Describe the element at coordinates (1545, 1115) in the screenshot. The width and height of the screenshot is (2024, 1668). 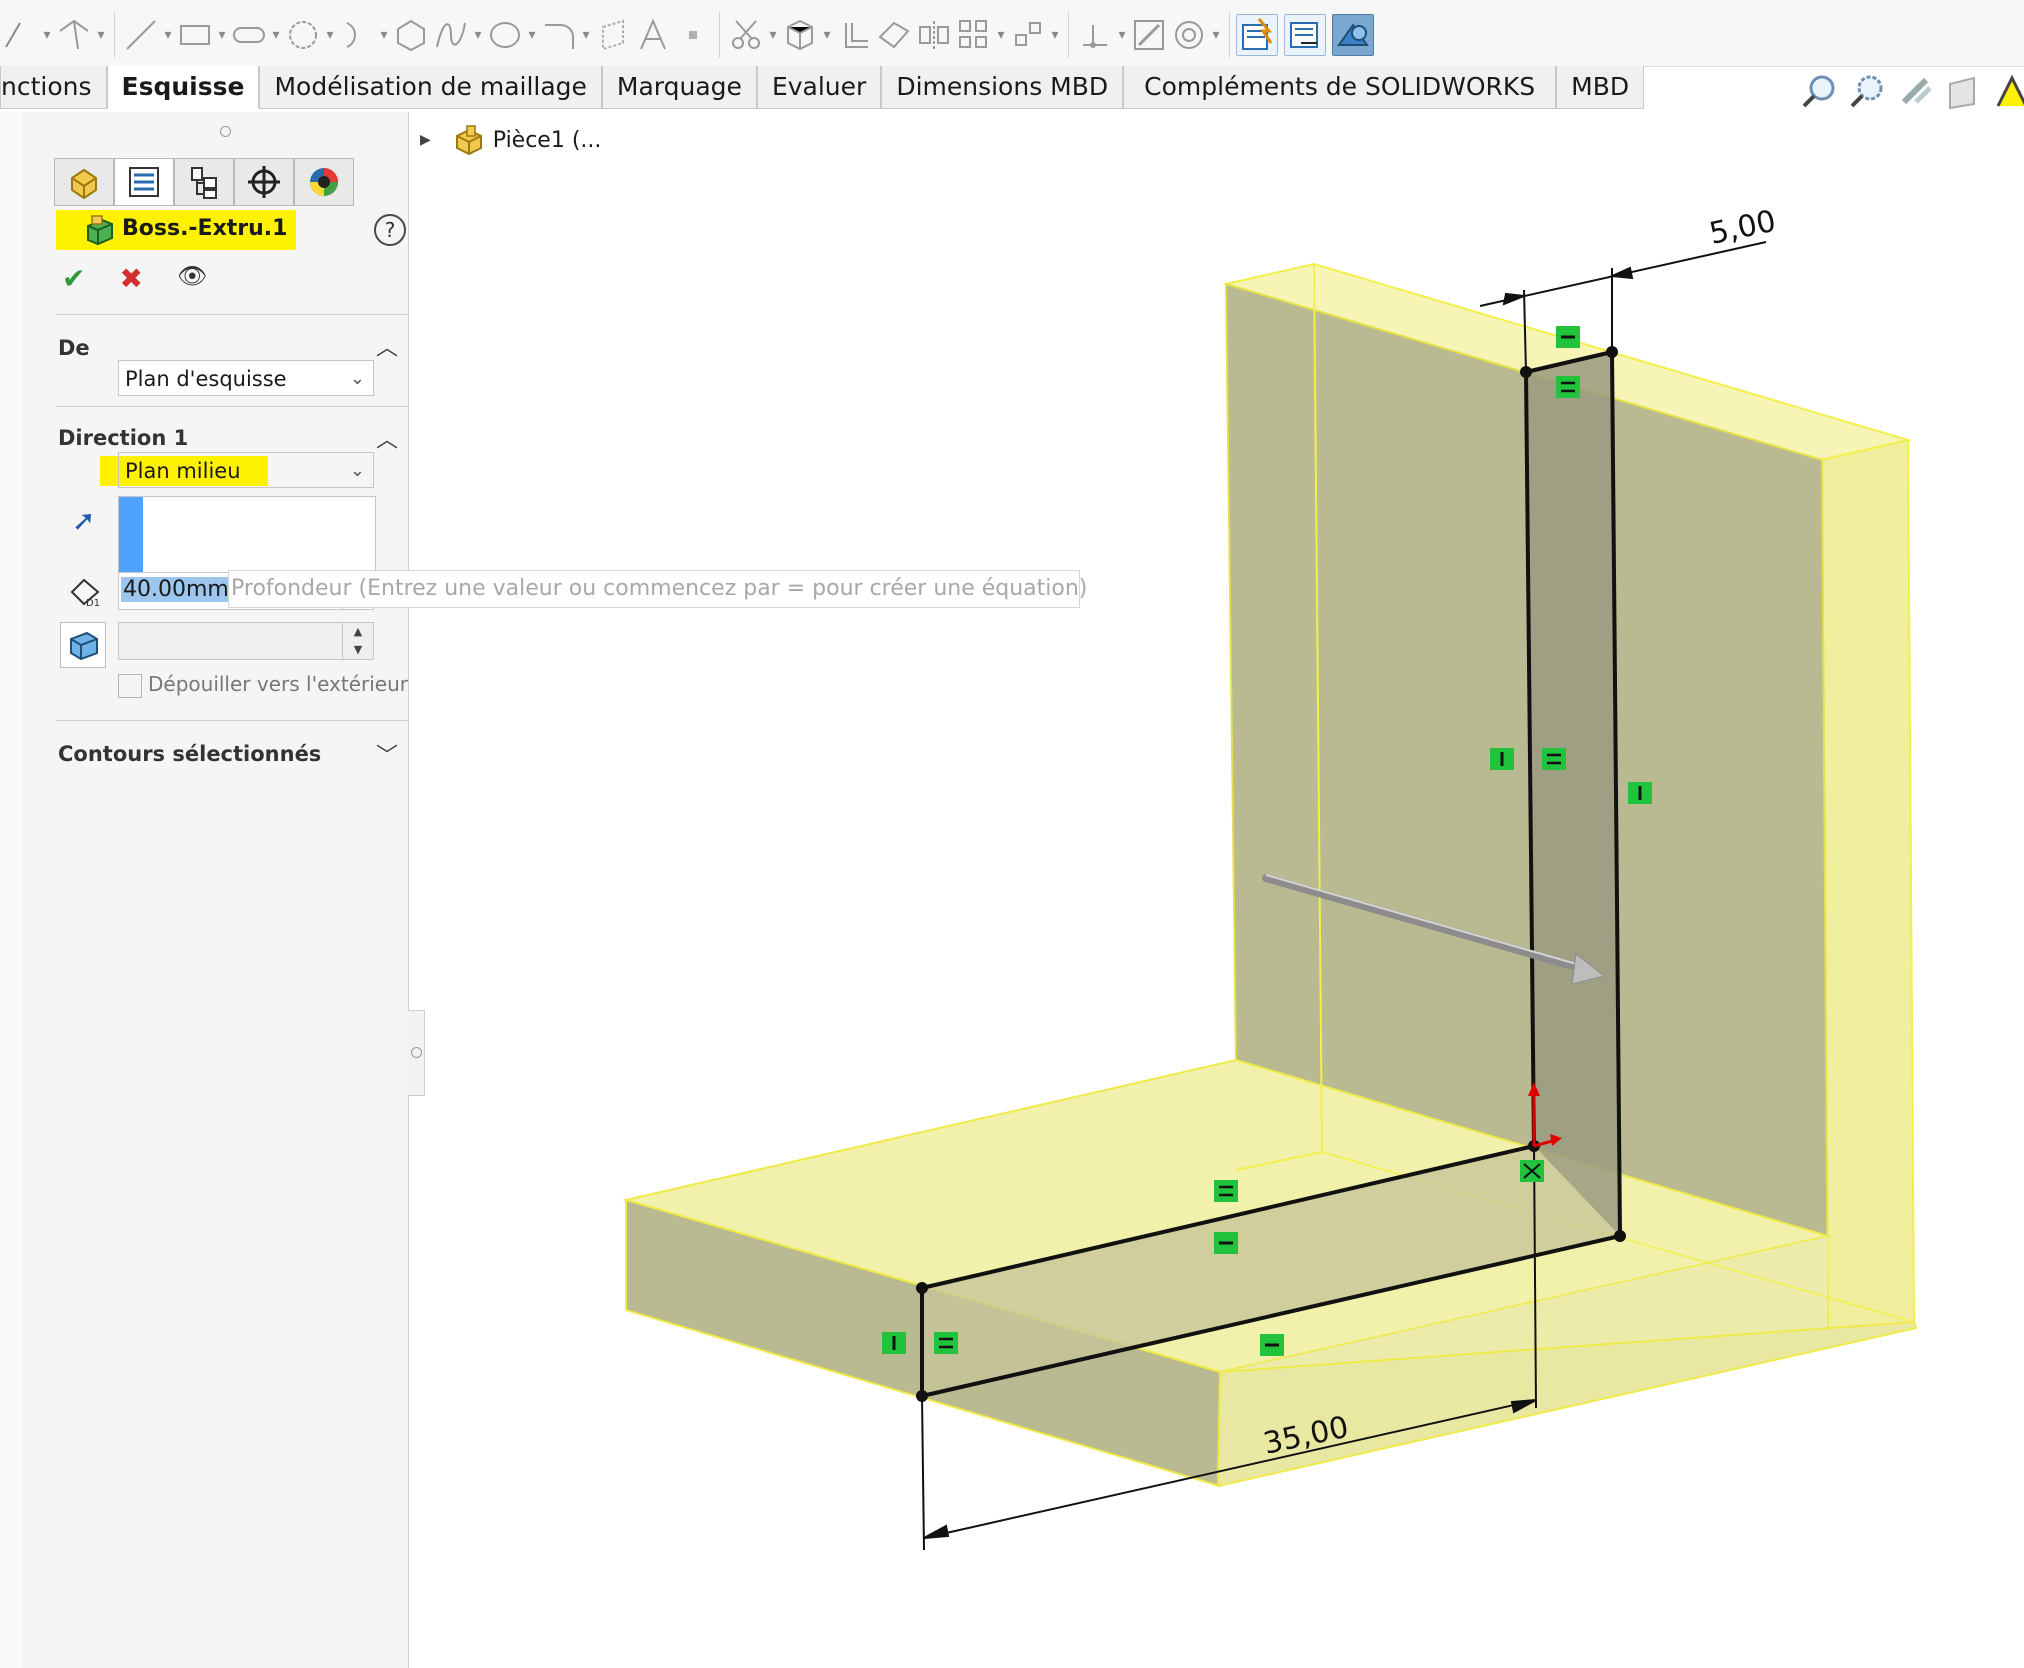
I see `origin-icon` at that location.